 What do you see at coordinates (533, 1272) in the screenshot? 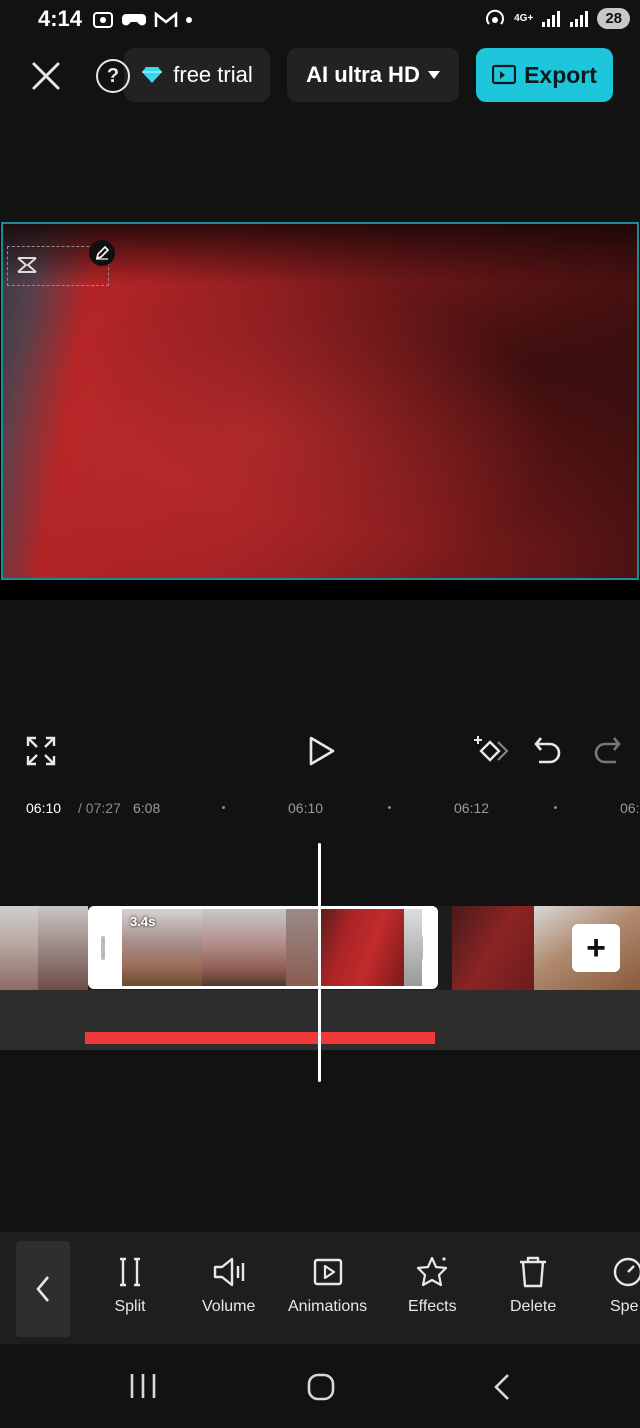
I see `delete-icon` at bounding box center [533, 1272].